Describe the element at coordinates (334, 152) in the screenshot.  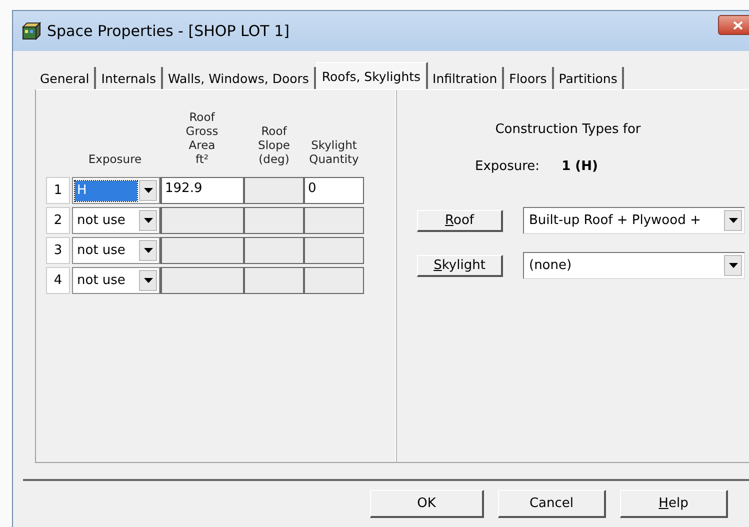
I see `column-header: Skylight Quantity` at that location.